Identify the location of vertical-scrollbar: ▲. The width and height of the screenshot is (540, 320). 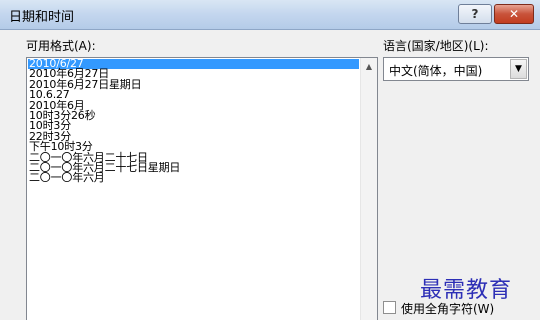
(368, 189).